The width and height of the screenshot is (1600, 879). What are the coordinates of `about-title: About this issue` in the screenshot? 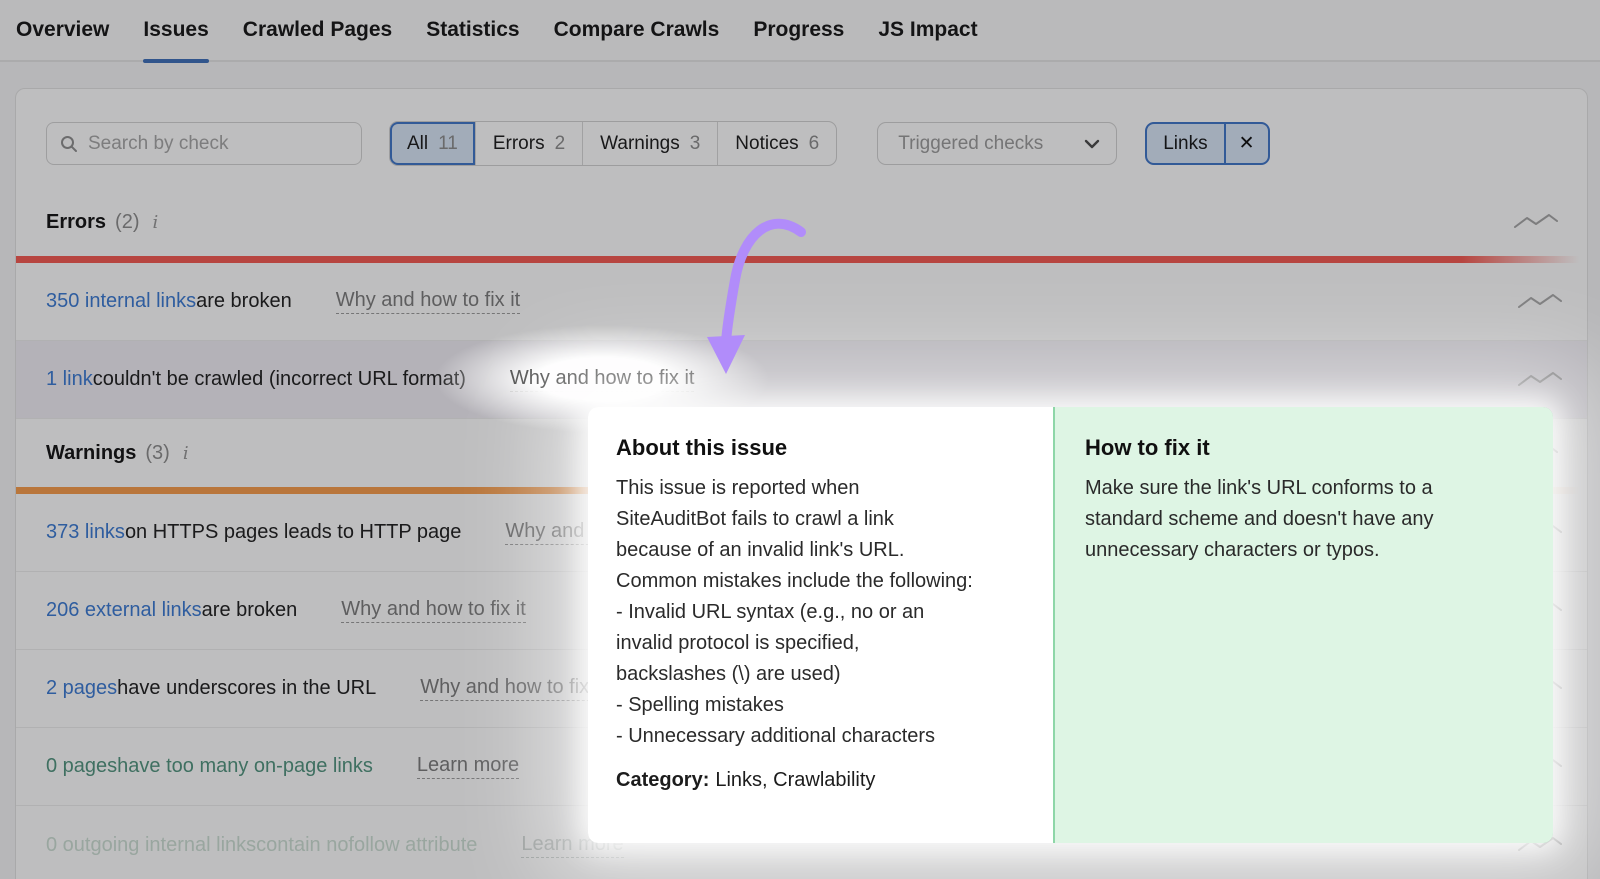 It's located at (702, 447).